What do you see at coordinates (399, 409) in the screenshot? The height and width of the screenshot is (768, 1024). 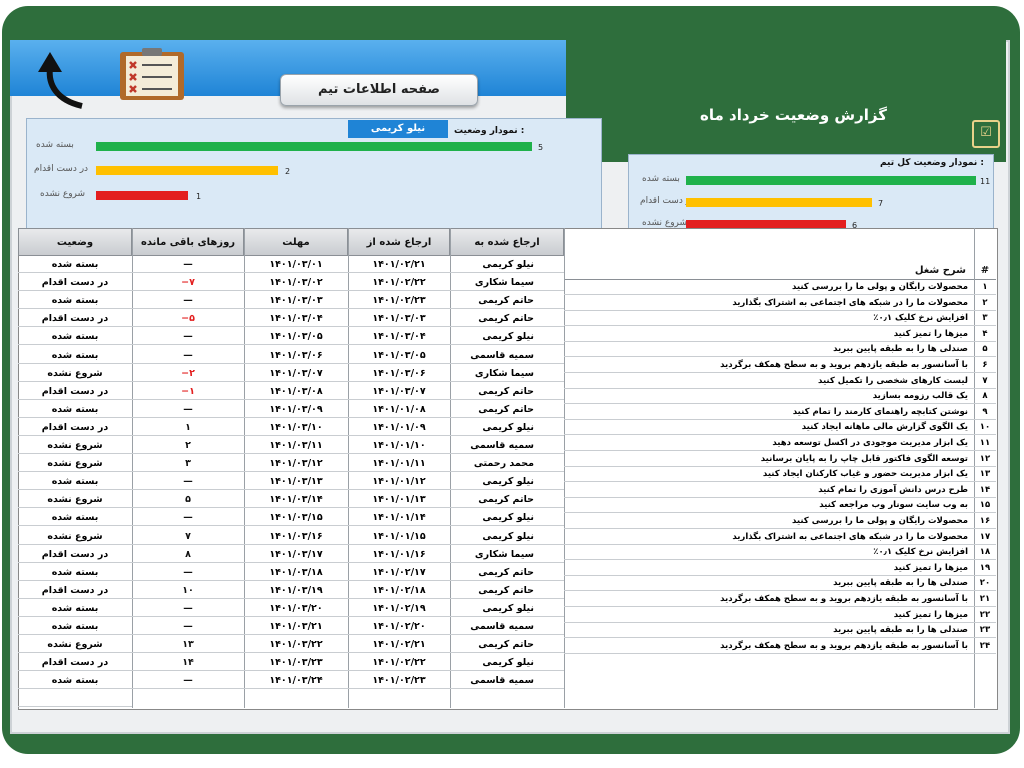 I see `assigned-from-cell: ۱۴۰۱/۰۱/۰۸` at bounding box center [399, 409].